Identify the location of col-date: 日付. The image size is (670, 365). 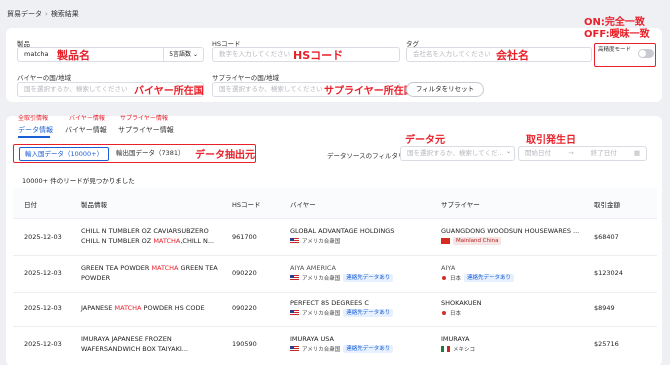
(30, 204).